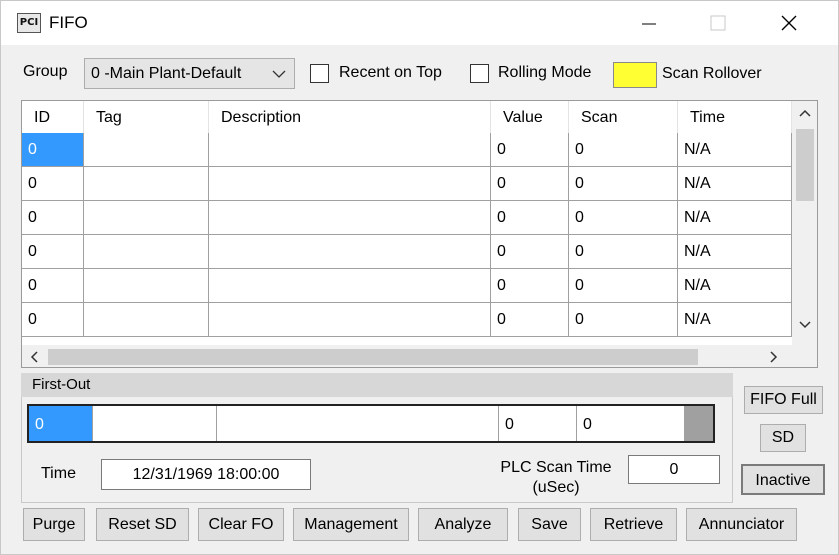 The image size is (839, 555). Describe the element at coordinates (61, 423) in the screenshot. I see `first-out-cell-id: 0` at that location.